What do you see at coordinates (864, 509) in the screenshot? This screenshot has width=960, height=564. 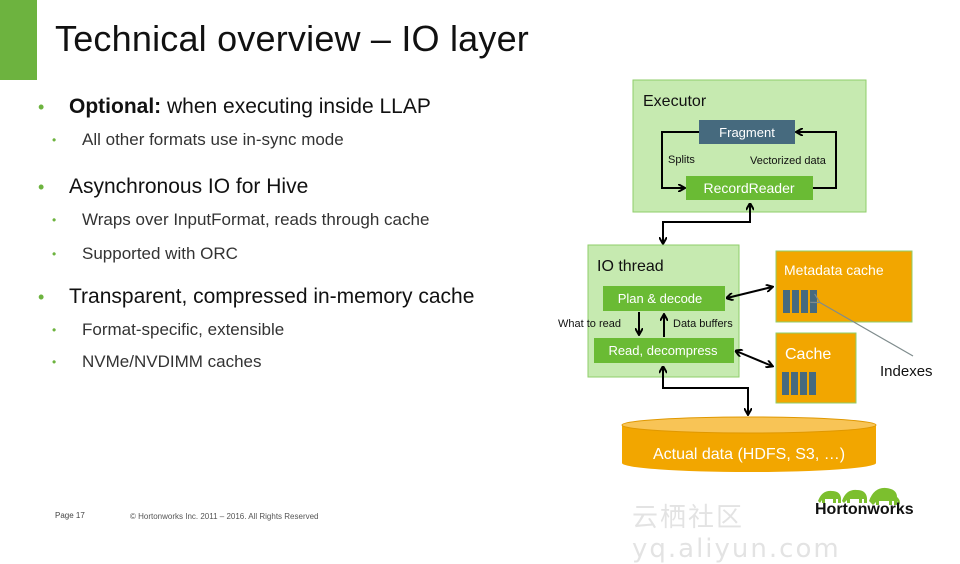 I see `hortonworks-logo: Hortonworks` at bounding box center [864, 509].